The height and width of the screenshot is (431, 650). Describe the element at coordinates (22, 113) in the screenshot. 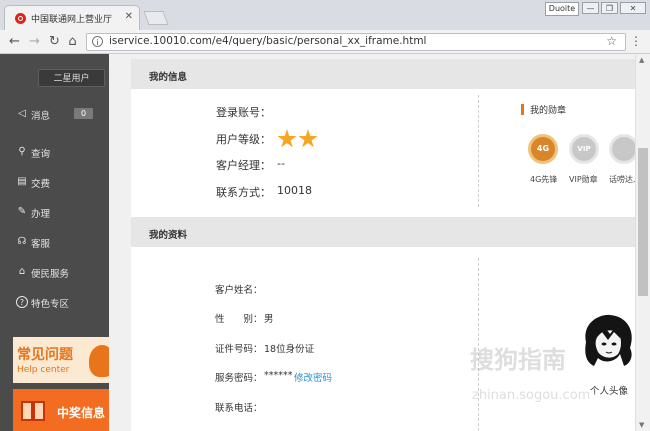

I see `megaphone-icon: ◁` at that location.